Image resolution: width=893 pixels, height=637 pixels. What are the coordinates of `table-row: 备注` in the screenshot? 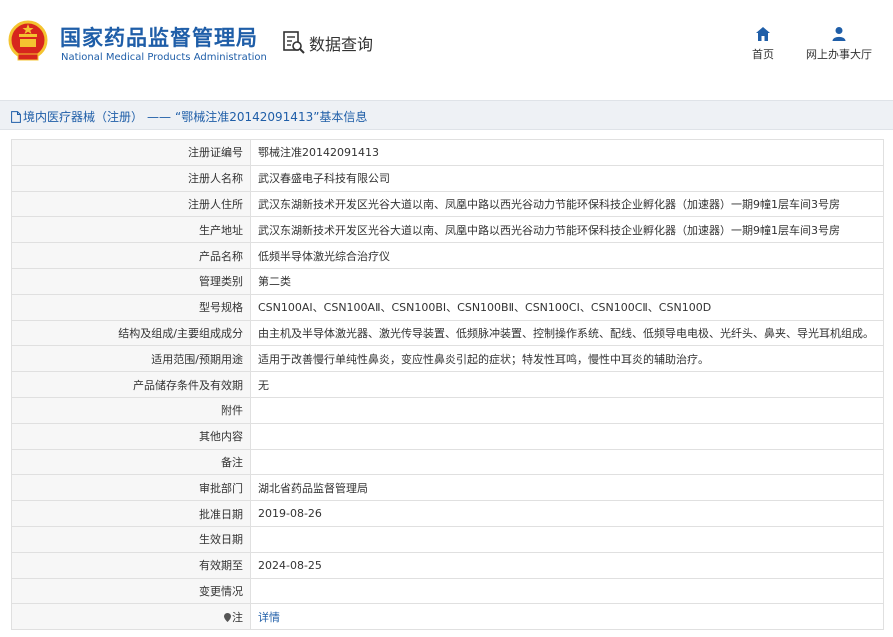 It's located at (447, 462).